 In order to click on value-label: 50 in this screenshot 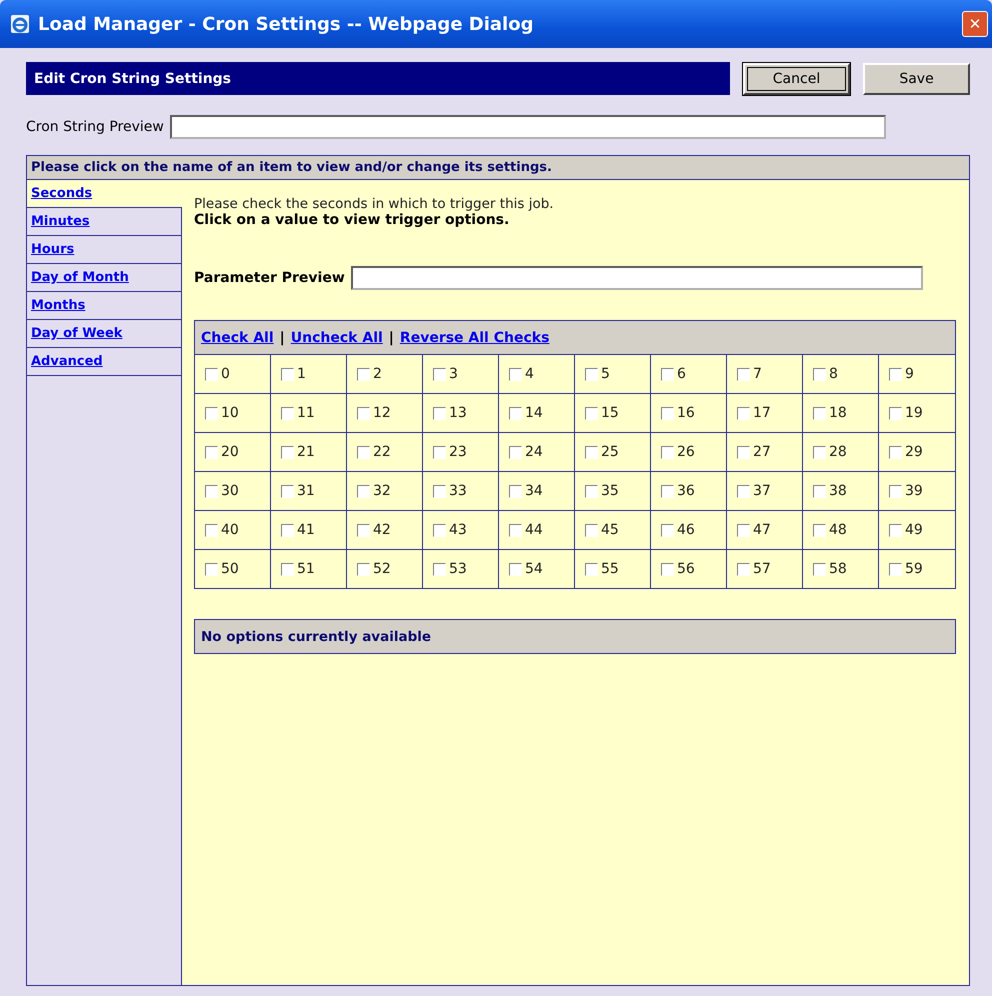, I will do `click(230, 569)`.